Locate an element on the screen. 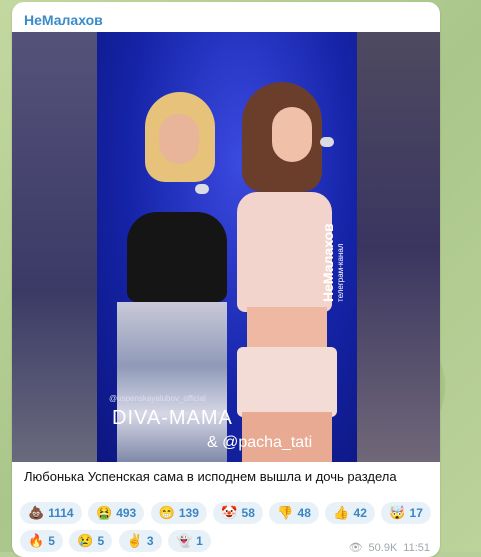 This screenshot has height=557, width=481. video-credit-account: @uspenskayalubov_official is located at coordinates (157, 398).